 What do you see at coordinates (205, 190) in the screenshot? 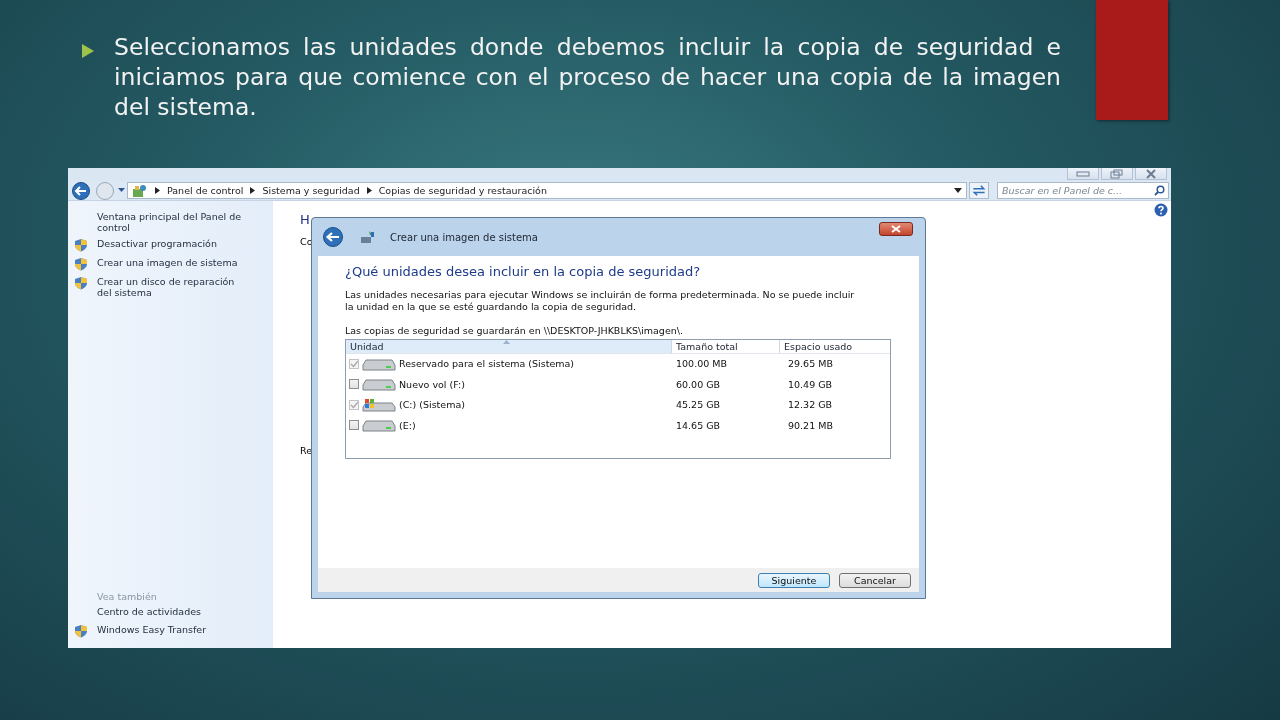
I see `breadcrumb-item: Panel de control` at bounding box center [205, 190].